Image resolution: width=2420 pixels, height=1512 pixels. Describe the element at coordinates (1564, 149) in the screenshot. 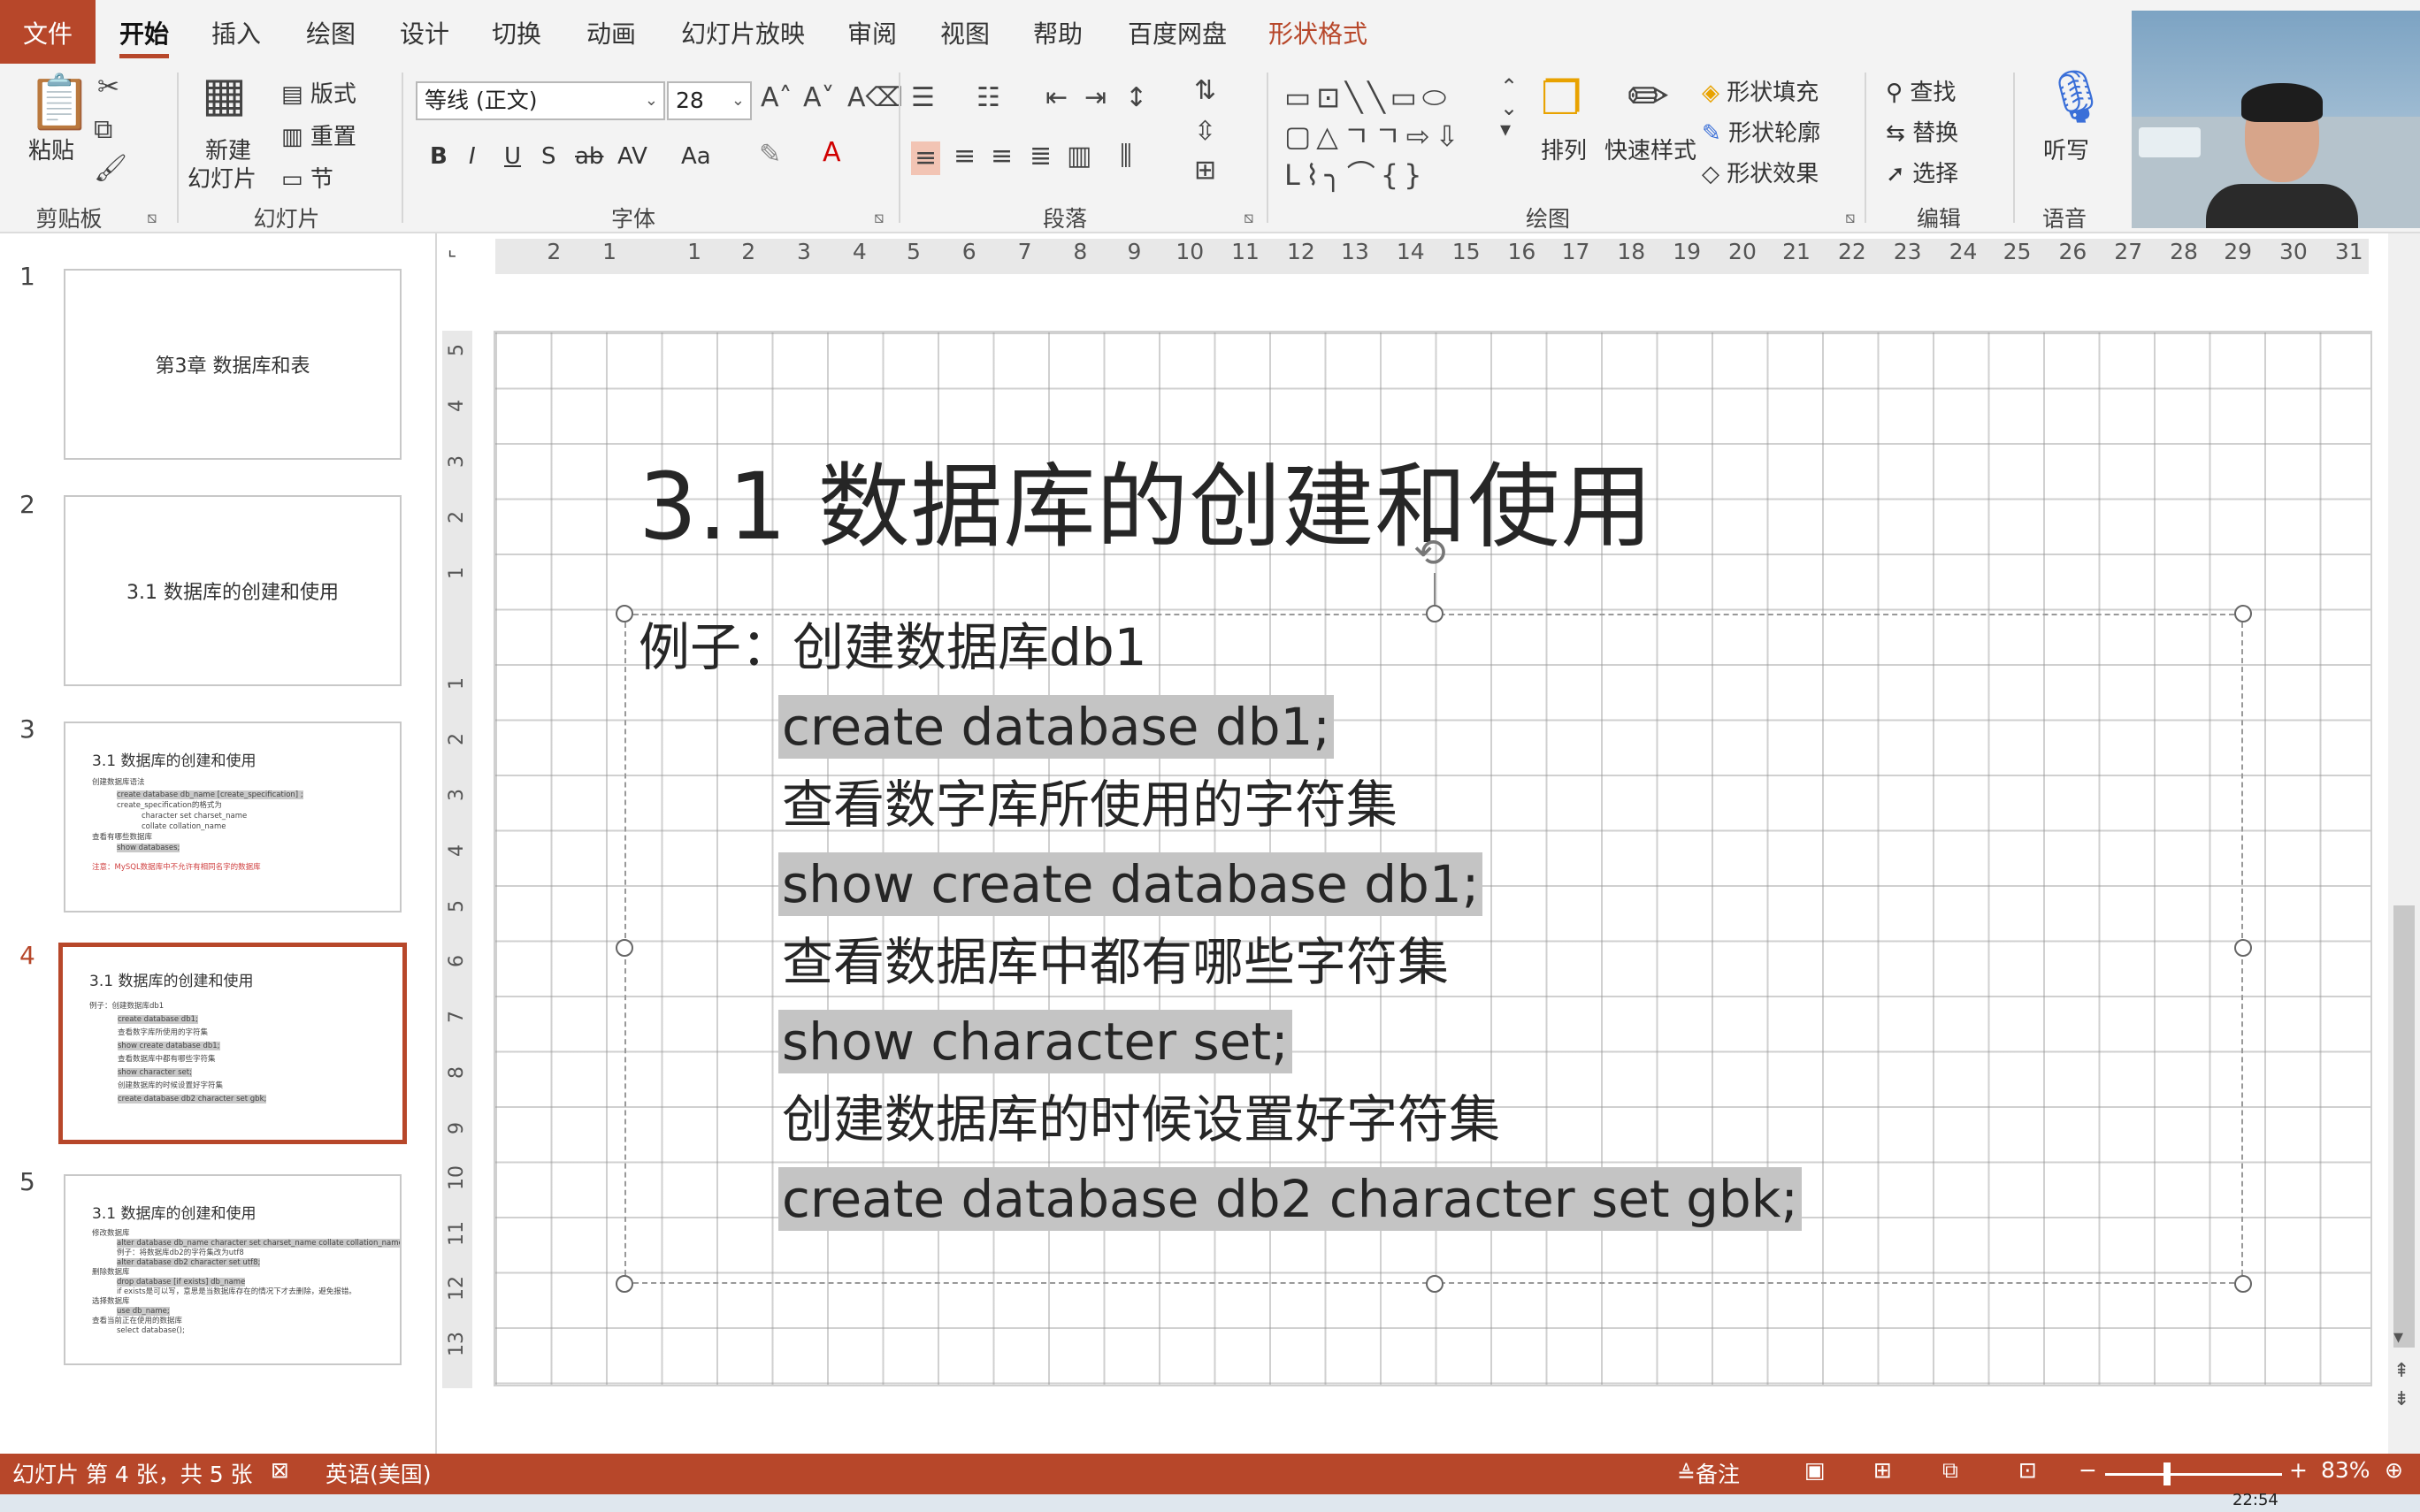

I see `arrange-button: 排列` at that location.